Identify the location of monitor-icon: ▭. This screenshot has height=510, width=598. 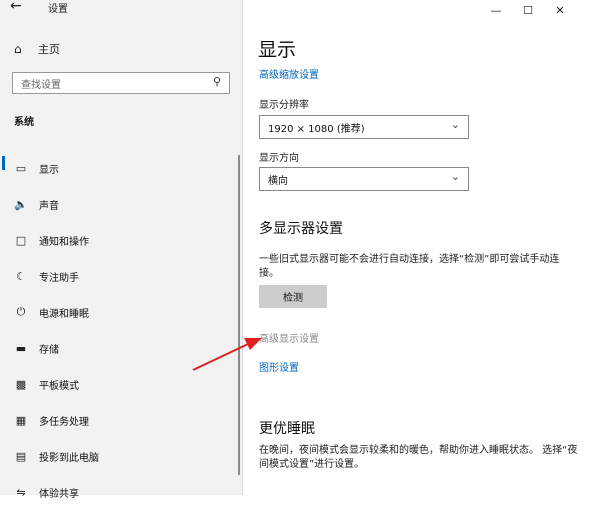
(21, 168).